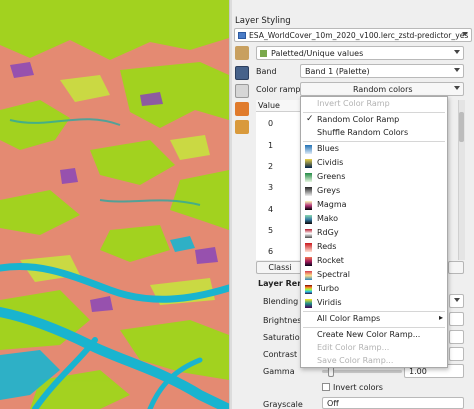 The height and width of the screenshot is (409, 474). I want to click on menu-item-ramp: Magma, so click(374, 205).